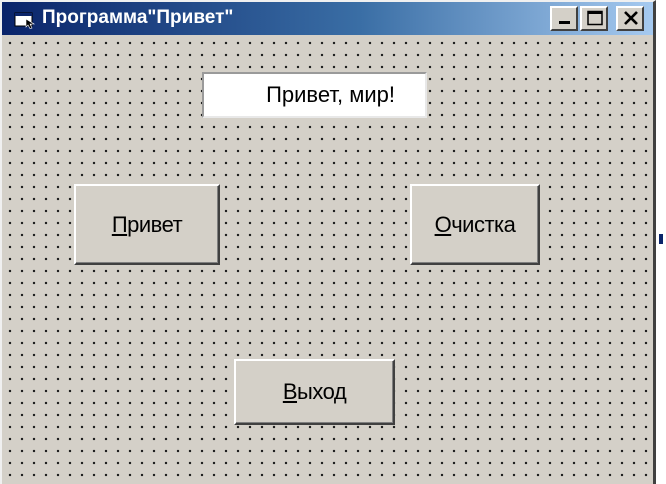 The width and height of the screenshot is (666, 484). What do you see at coordinates (564, 18) in the screenshot?
I see `minimize-button` at bounding box center [564, 18].